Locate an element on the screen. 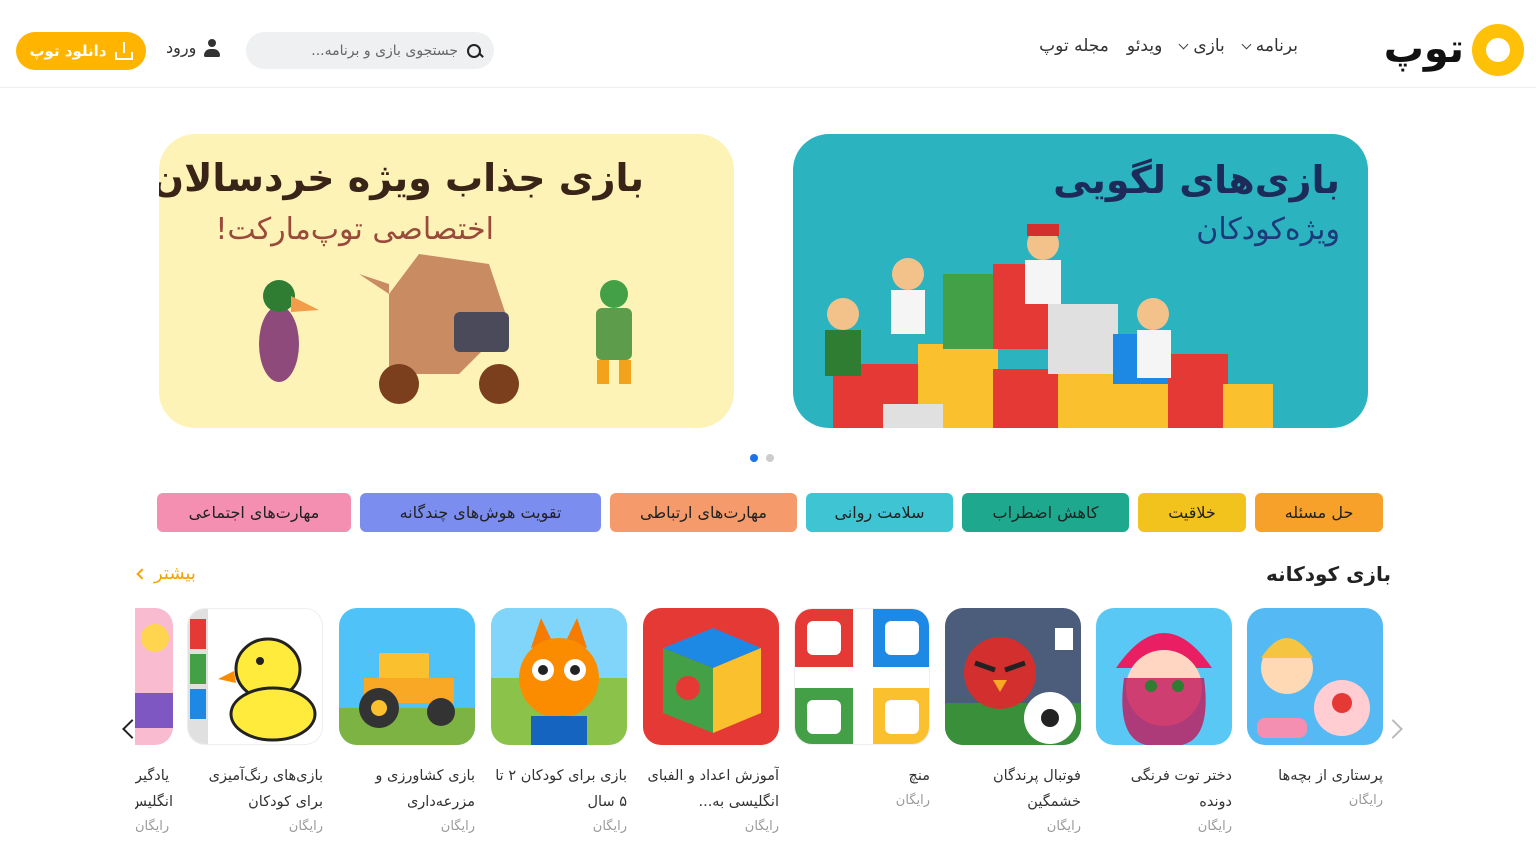  nav-item-games: بازی is located at coordinates (1201, 46).